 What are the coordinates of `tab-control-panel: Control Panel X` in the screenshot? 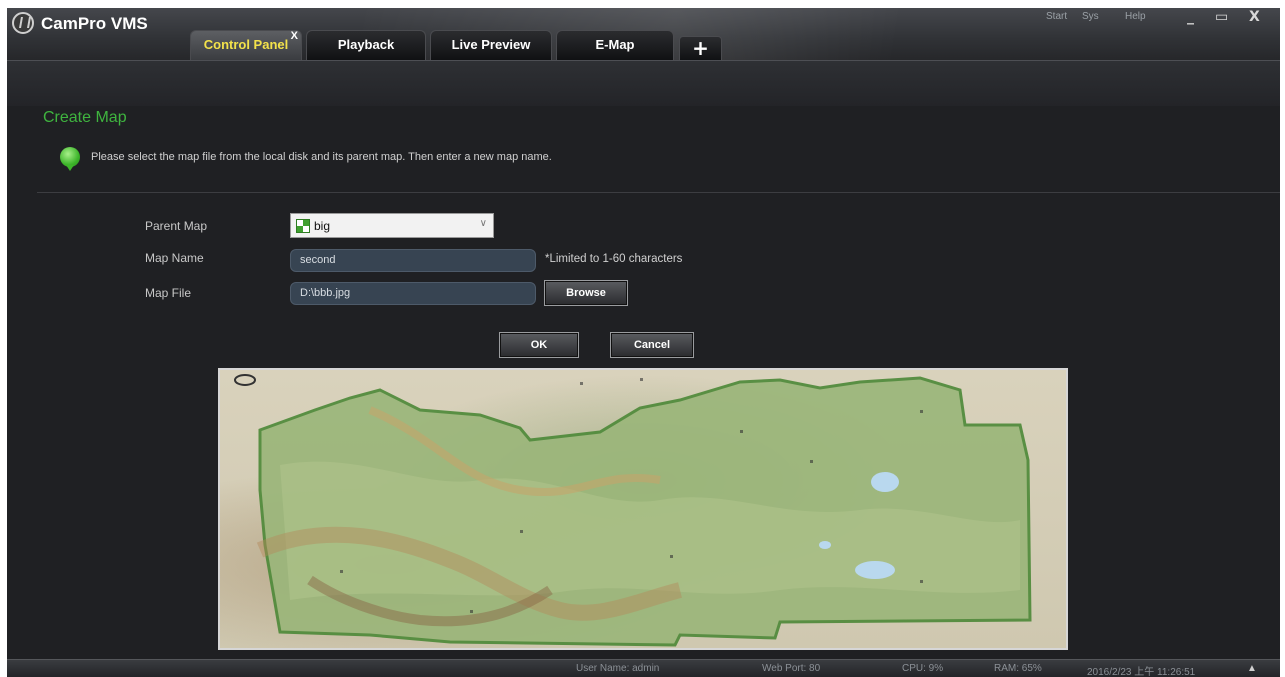 It's located at (246, 45).